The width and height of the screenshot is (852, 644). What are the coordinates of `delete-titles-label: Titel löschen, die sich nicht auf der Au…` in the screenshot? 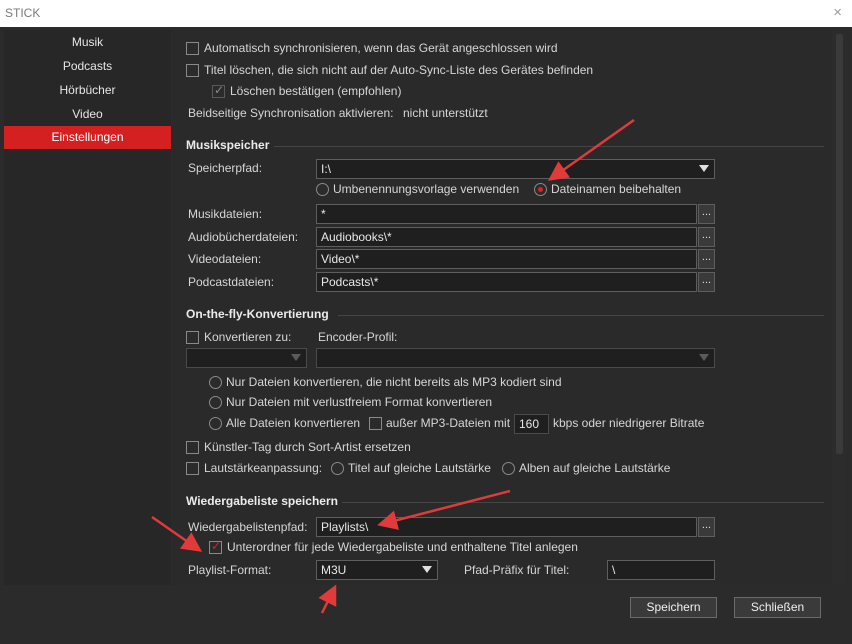 It's located at (399, 70).